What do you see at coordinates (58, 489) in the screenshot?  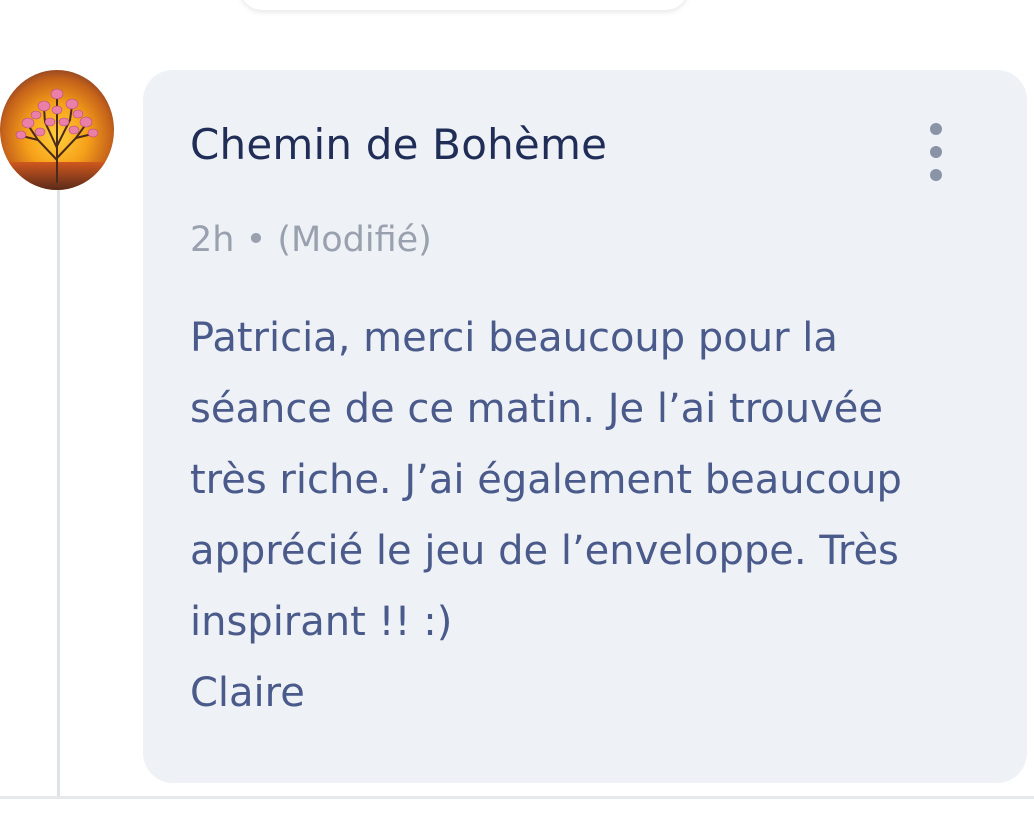 I see `thread-line` at bounding box center [58, 489].